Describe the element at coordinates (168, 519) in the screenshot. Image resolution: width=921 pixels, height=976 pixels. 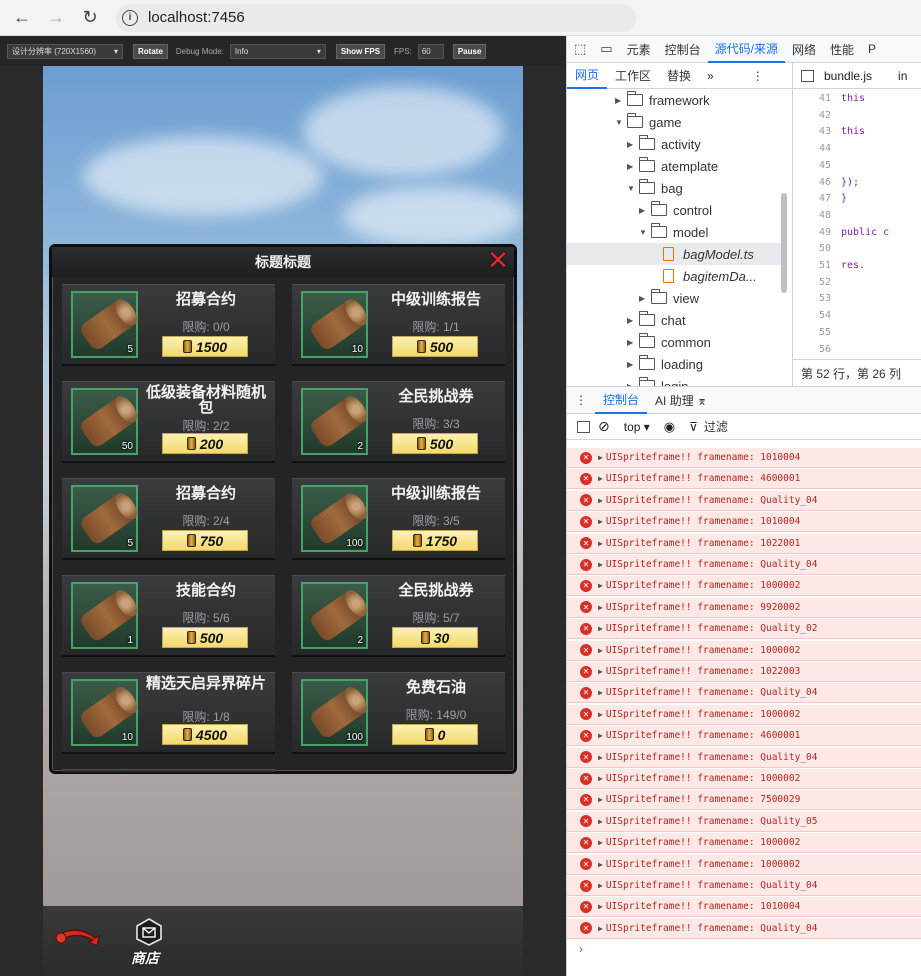
I see `shop-item-card: 5 招募合约 限购: 2/4 750` at that location.